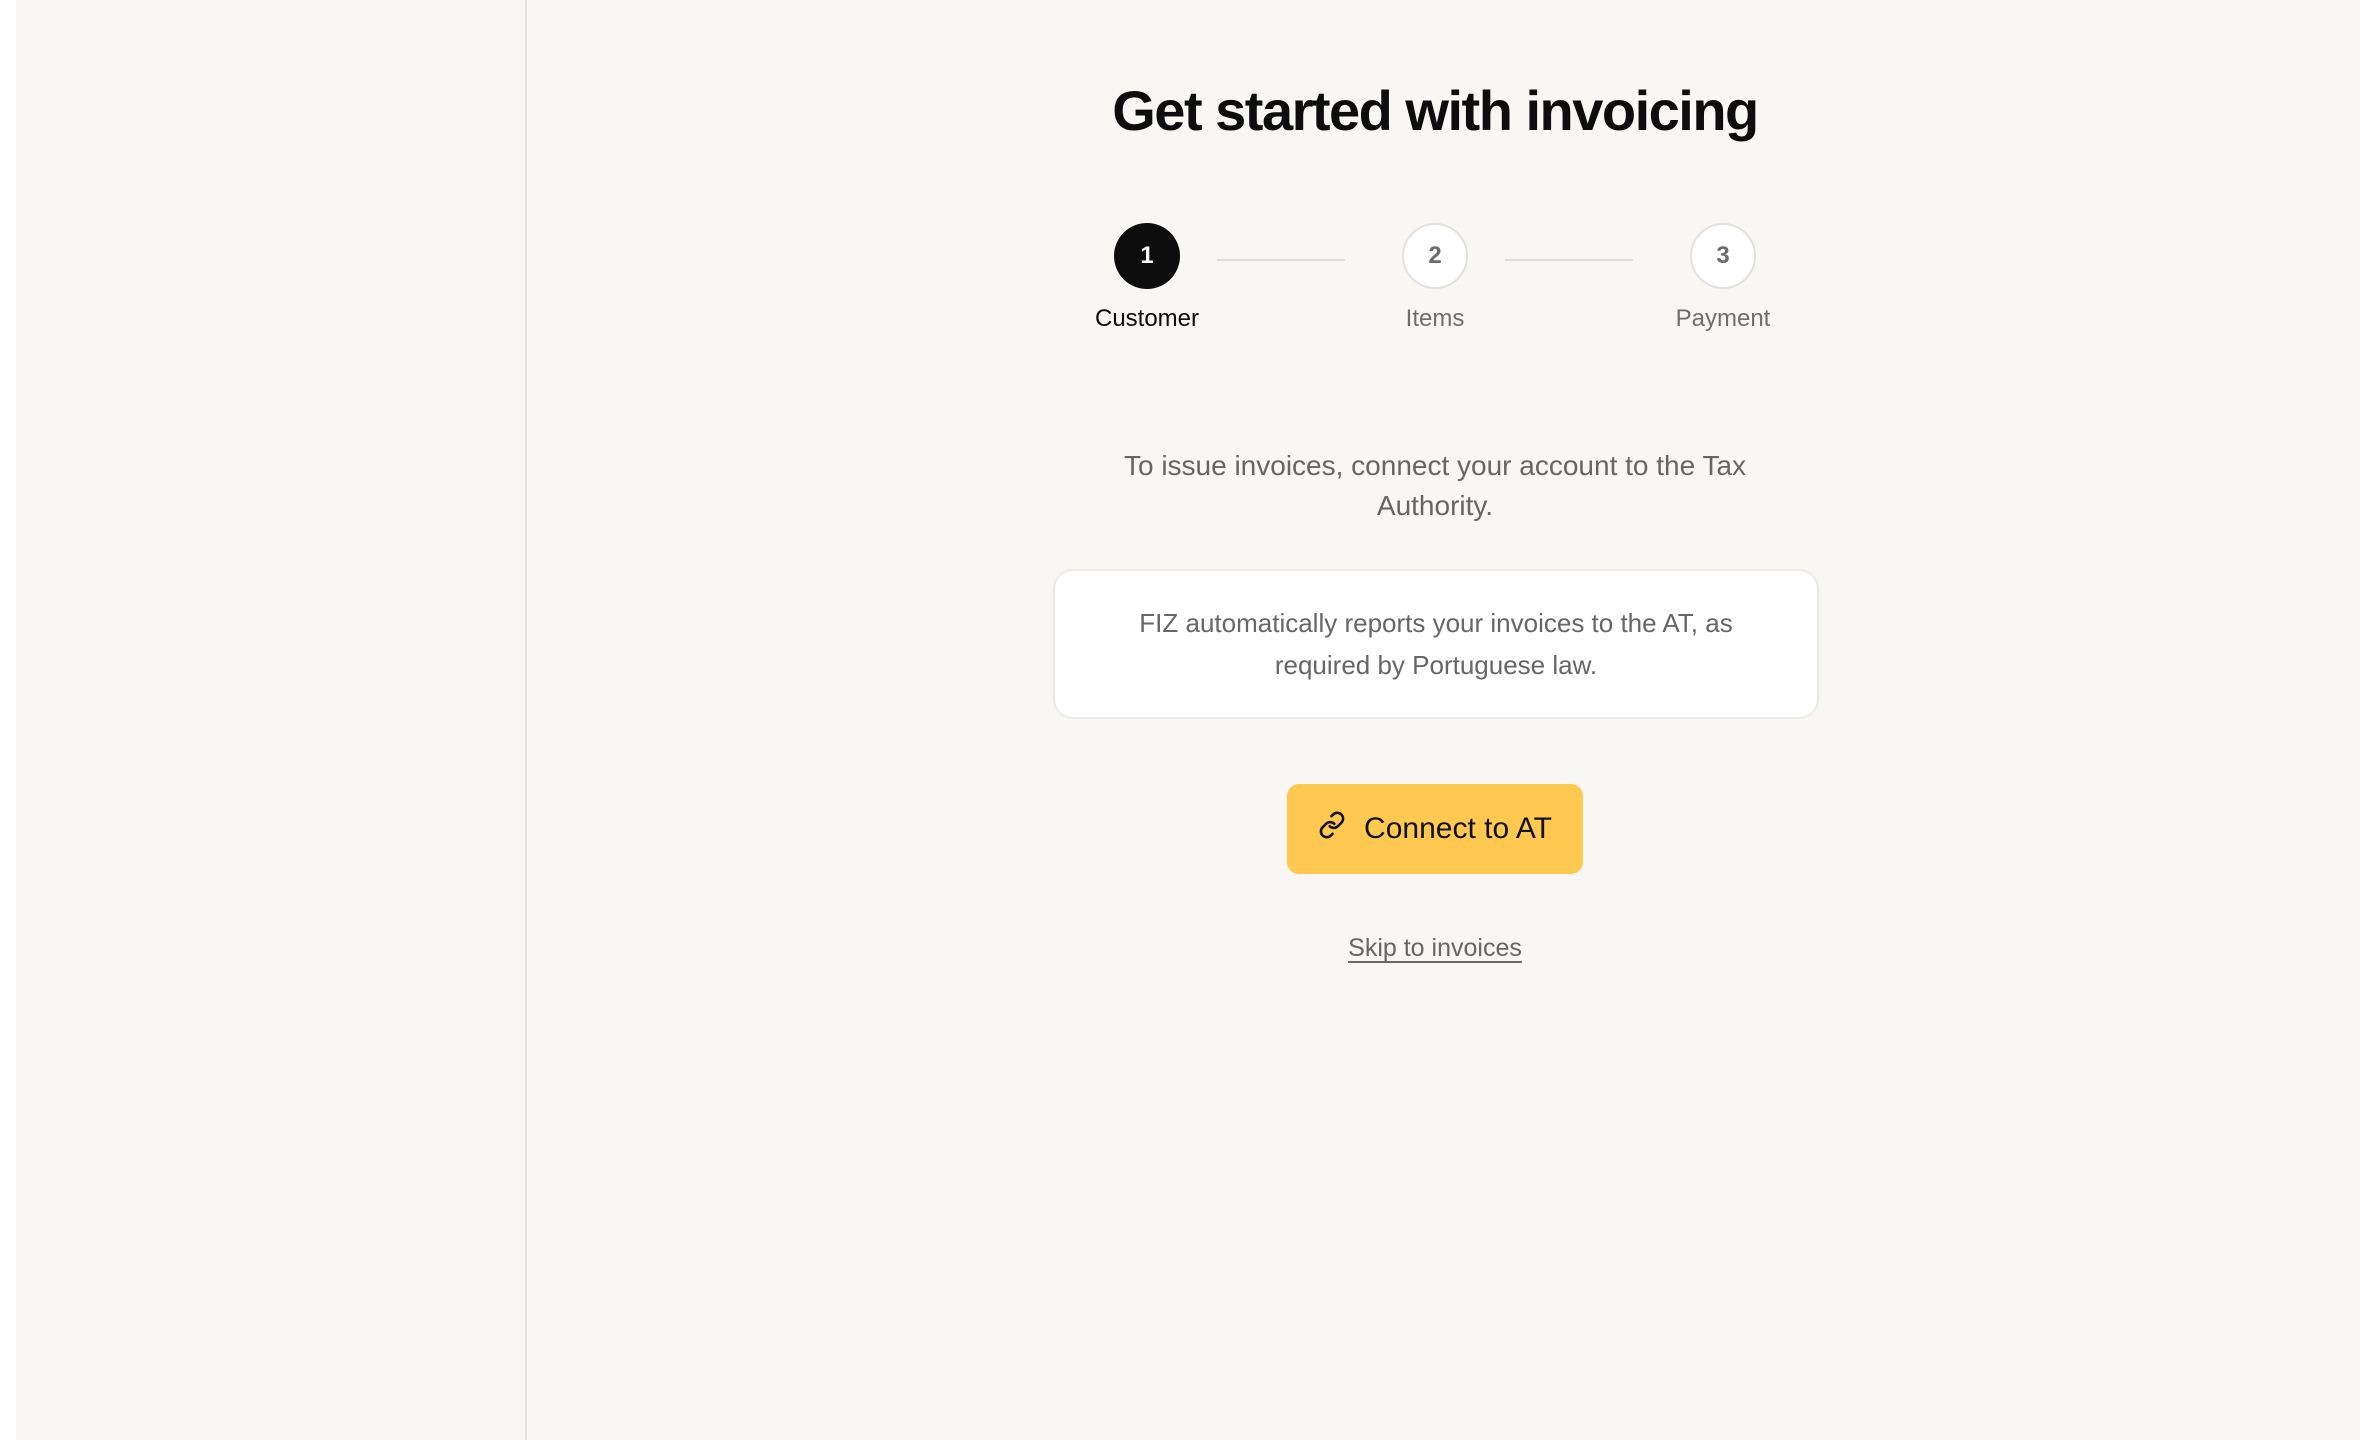  I want to click on connect-to-at-button: Connect to AT, so click(1435, 829).